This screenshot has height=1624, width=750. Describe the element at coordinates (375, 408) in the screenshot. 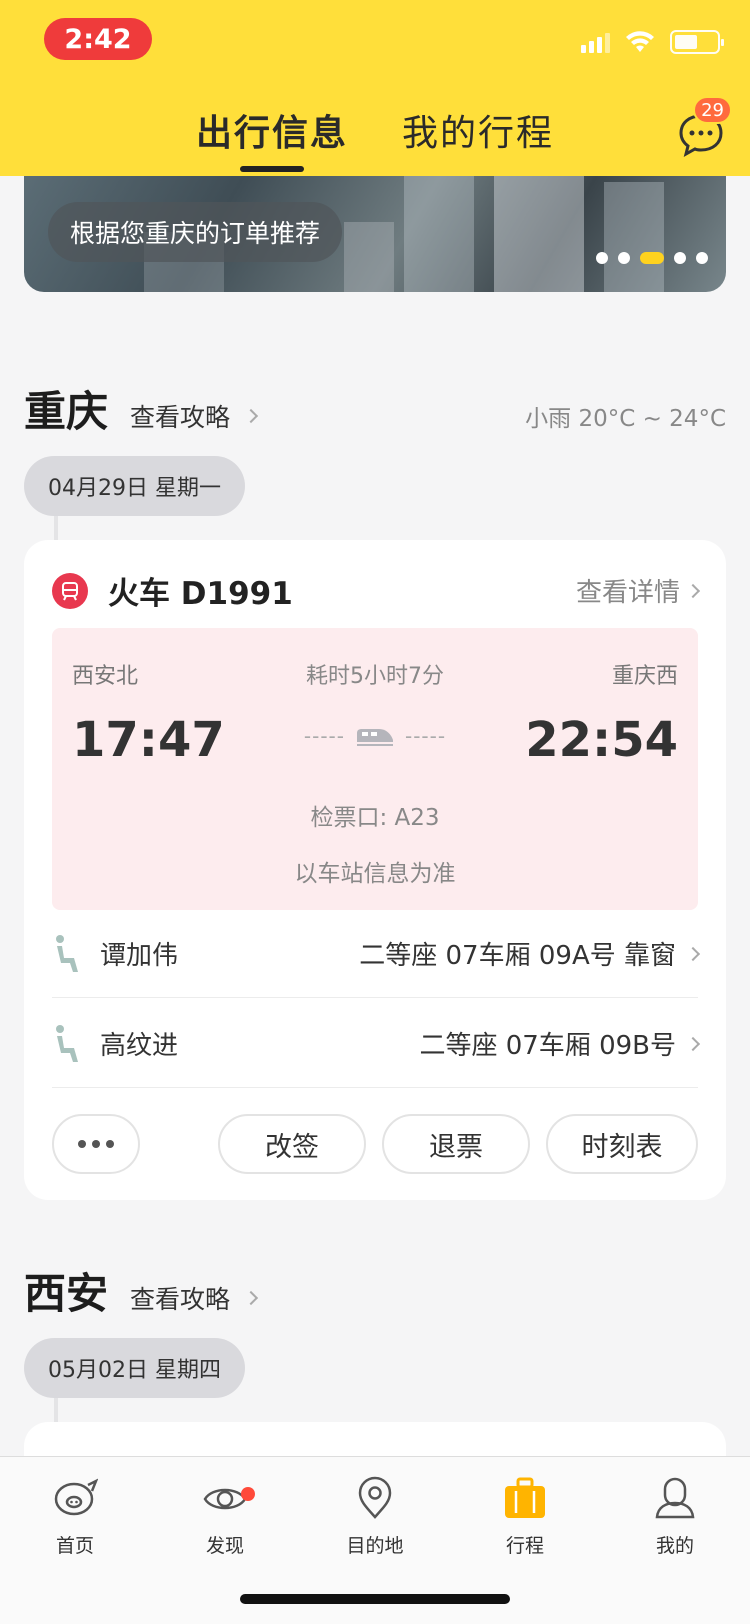

I see `city-header-chongqing: 重庆 查看攻略 小雨 20°C ~ 24°C` at that location.